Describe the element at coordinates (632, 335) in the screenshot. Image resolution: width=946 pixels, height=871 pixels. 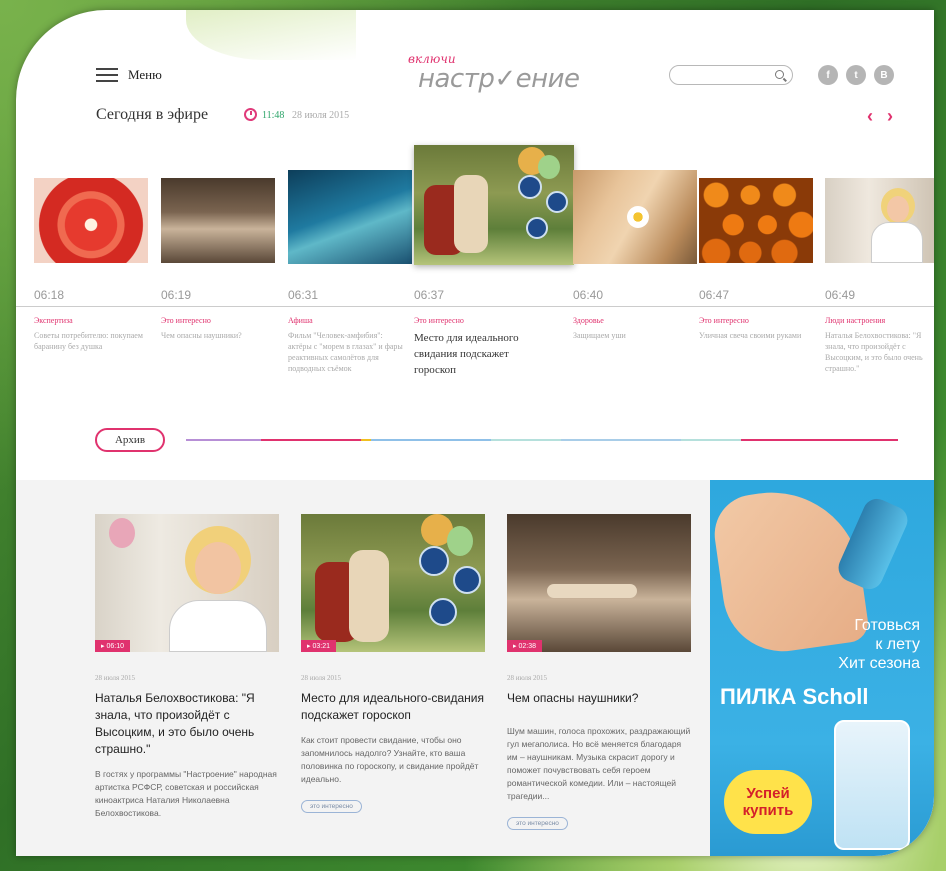
I see `schedule-description: Защищаем уши` at that location.